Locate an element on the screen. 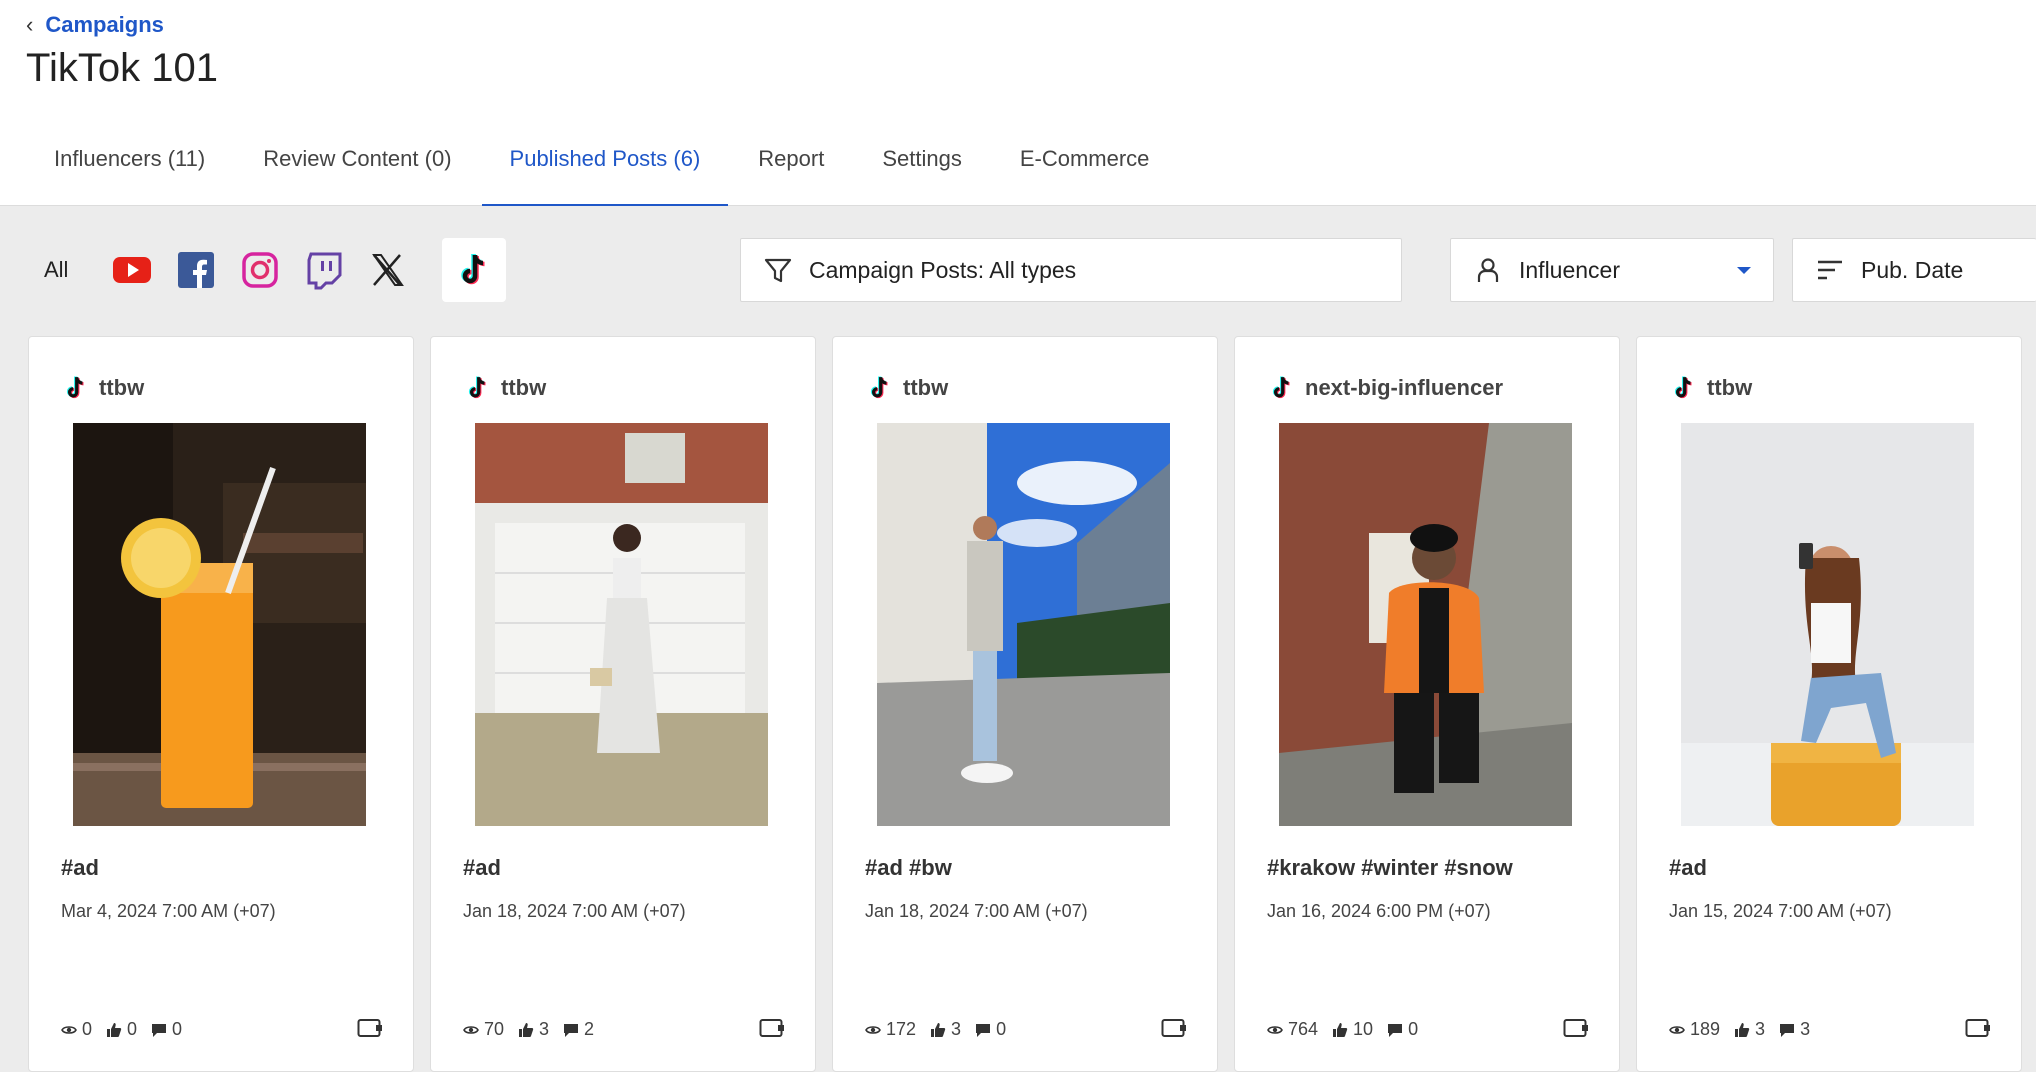 This screenshot has height=1072, width=2036. post-type-filter: Campaign Posts: All types is located at coordinates (1071, 270).